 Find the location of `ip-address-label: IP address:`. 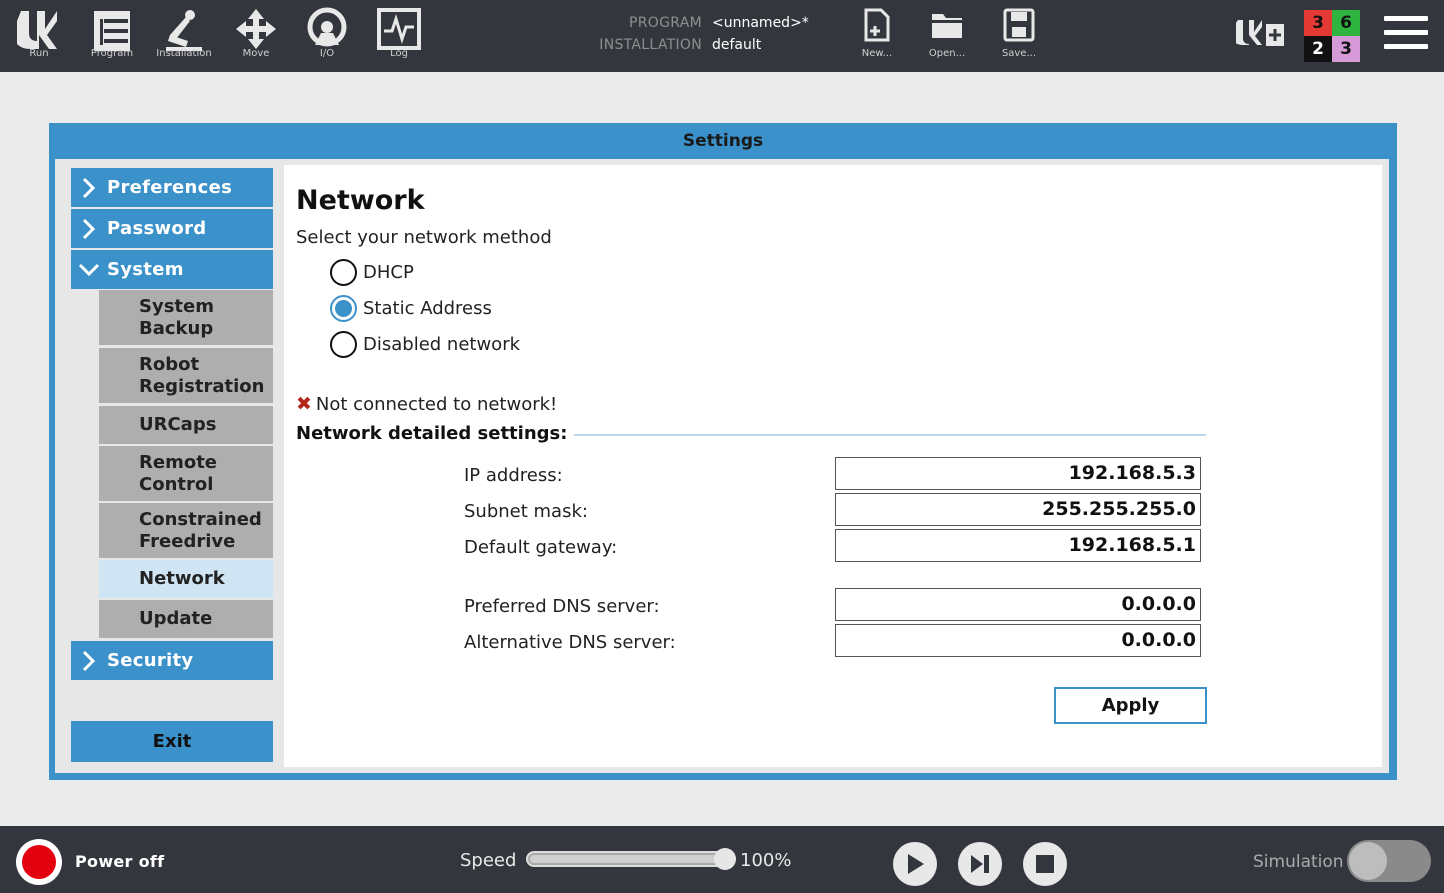

ip-address-label: IP address: is located at coordinates (513, 475).